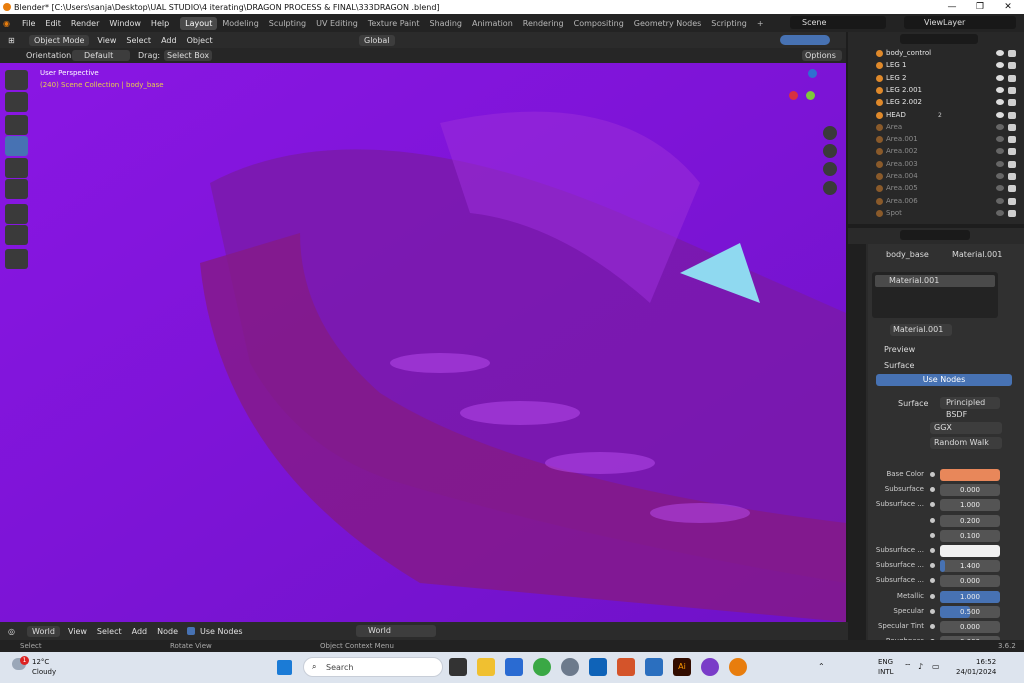 The height and width of the screenshot is (683, 1024). Describe the element at coordinates (970, 535) in the screenshot. I see `value-field: 0.100` at that location.